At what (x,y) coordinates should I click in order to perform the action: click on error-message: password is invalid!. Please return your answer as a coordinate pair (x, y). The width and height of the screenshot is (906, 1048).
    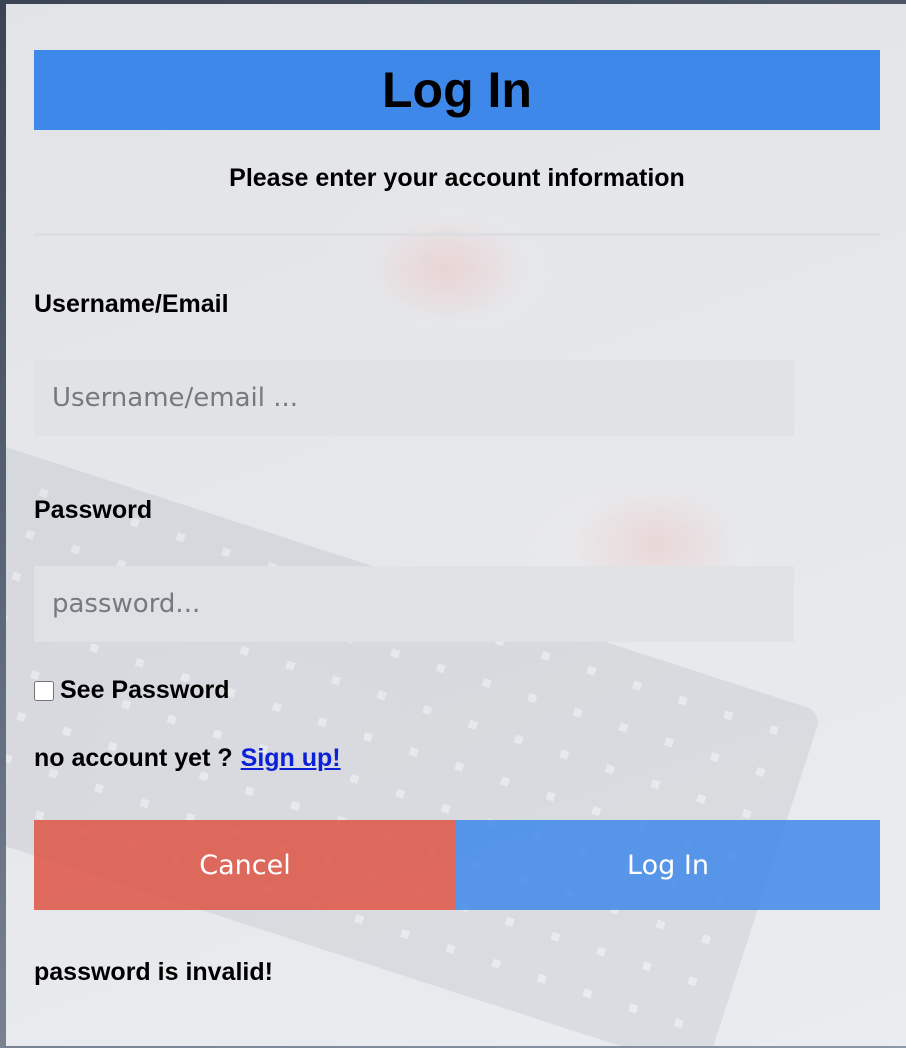
    Looking at the image, I should click on (153, 972).